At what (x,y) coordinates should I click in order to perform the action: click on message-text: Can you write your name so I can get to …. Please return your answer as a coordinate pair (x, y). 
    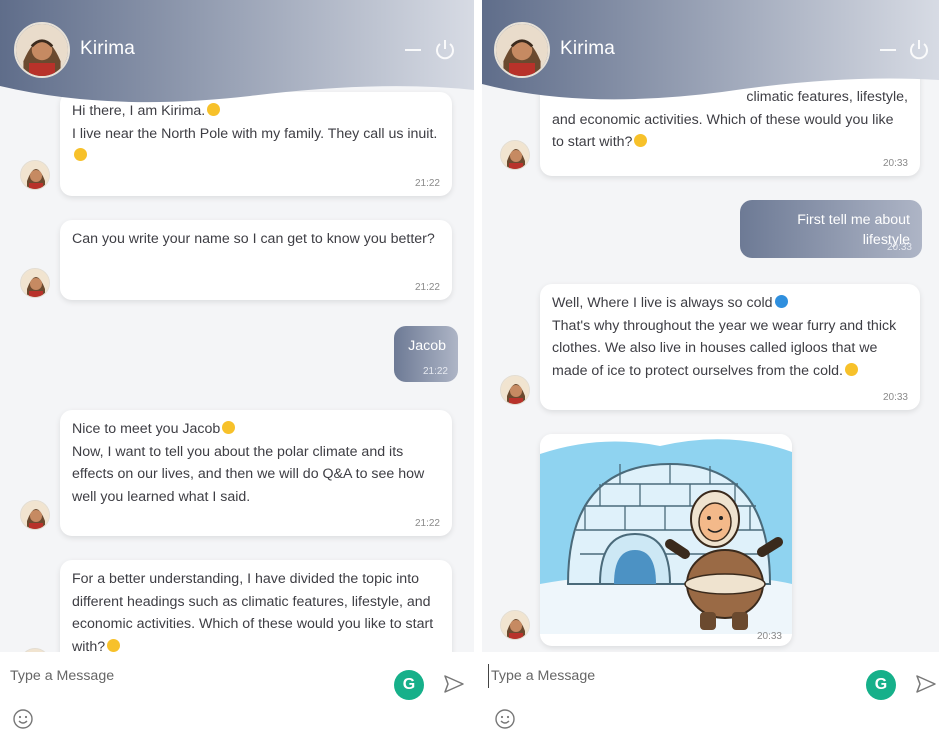
    Looking at the image, I should click on (253, 239).